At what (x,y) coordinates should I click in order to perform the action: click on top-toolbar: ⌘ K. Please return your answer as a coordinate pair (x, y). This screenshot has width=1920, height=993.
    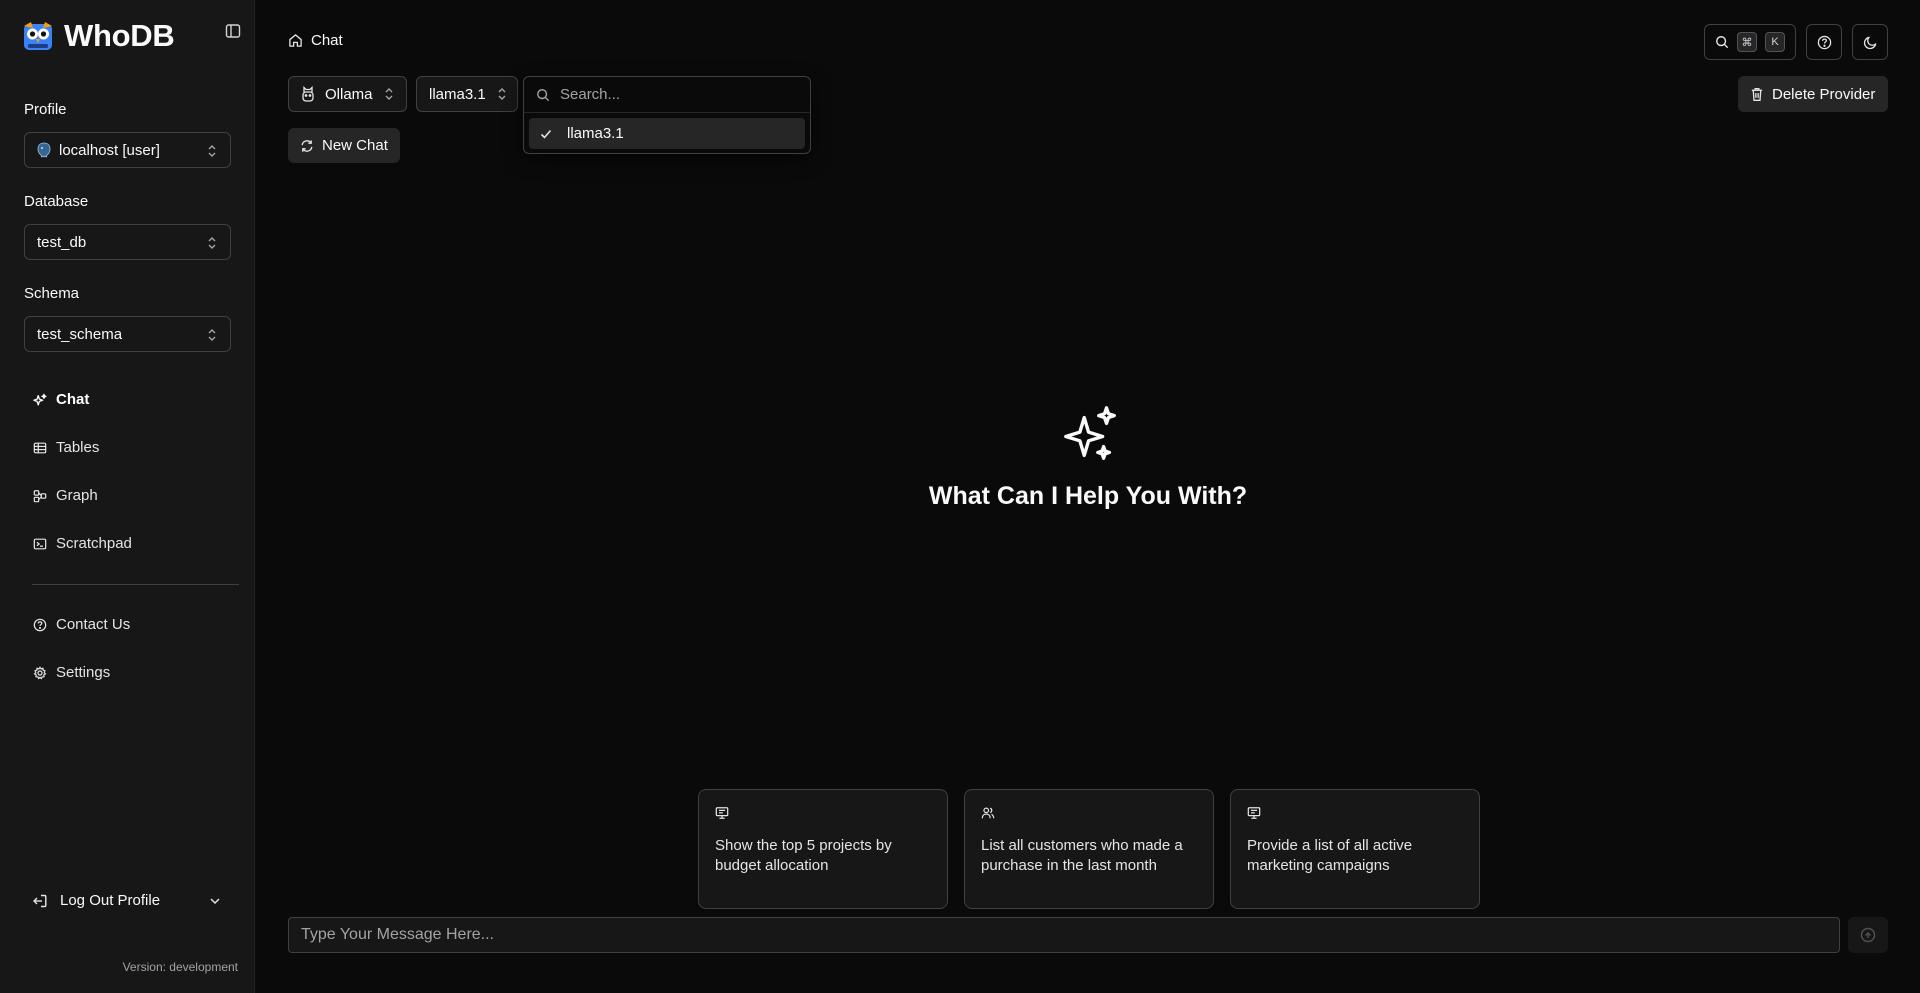
    Looking at the image, I should click on (1796, 42).